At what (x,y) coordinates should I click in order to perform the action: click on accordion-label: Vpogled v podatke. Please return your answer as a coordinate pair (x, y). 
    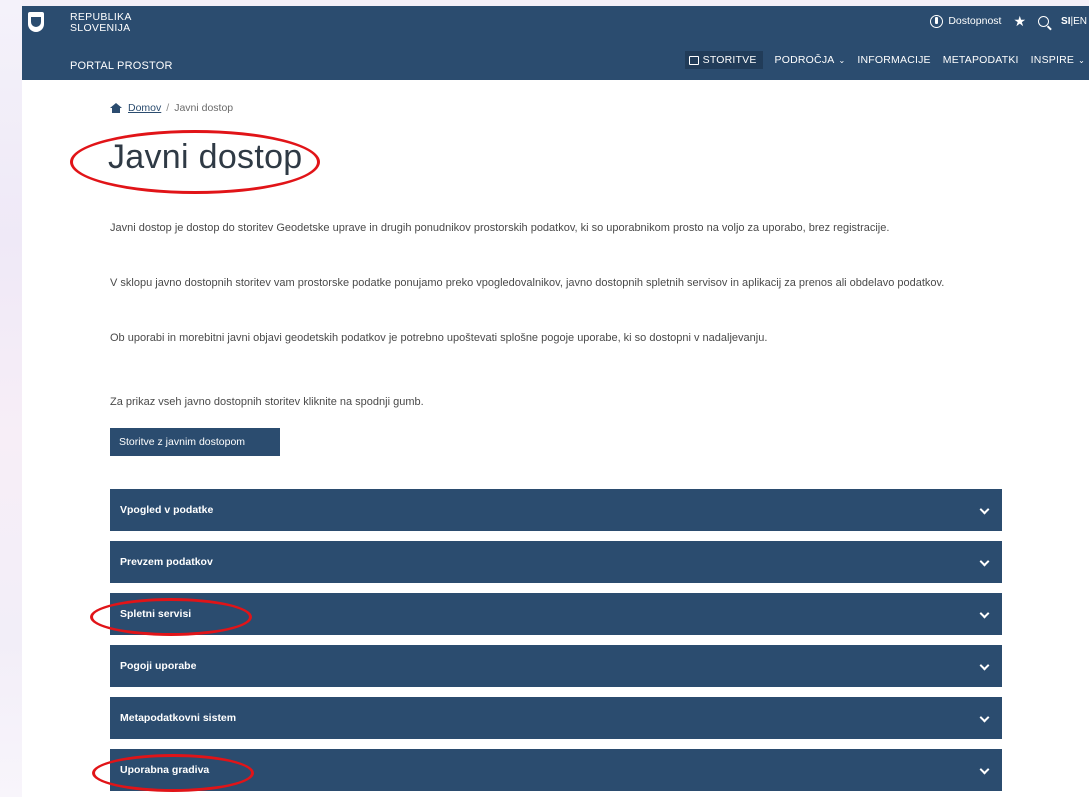
    Looking at the image, I should click on (167, 510).